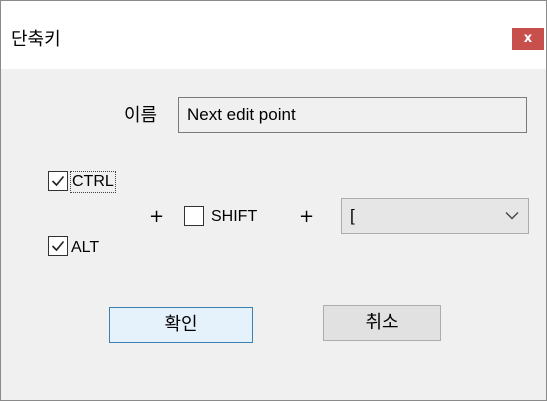 This screenshot has width=547, height=401. I want to click on shift-checkbox, so click(194, 216).